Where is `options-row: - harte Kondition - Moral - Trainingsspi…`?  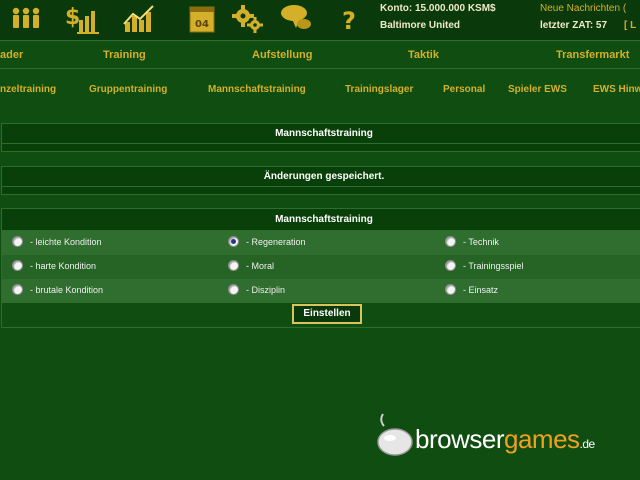
options-row: - harte Kondition - Moral - Trainingsspi… is located at coordinates (321, 267).